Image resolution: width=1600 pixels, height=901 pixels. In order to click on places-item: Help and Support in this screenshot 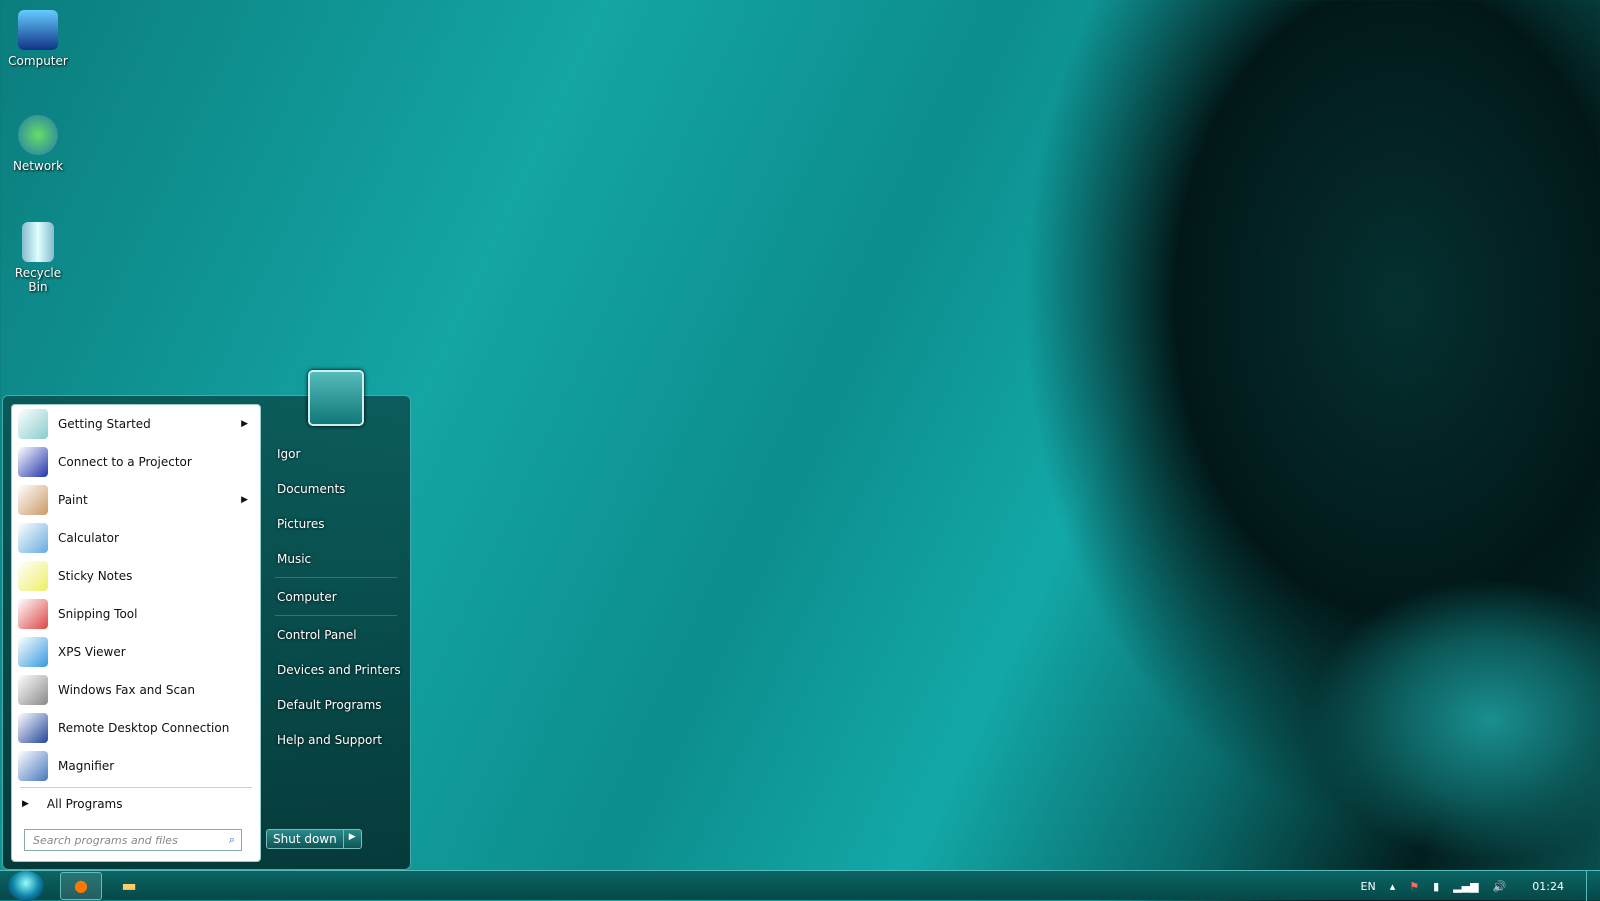, I will do `click(336, 739)`.